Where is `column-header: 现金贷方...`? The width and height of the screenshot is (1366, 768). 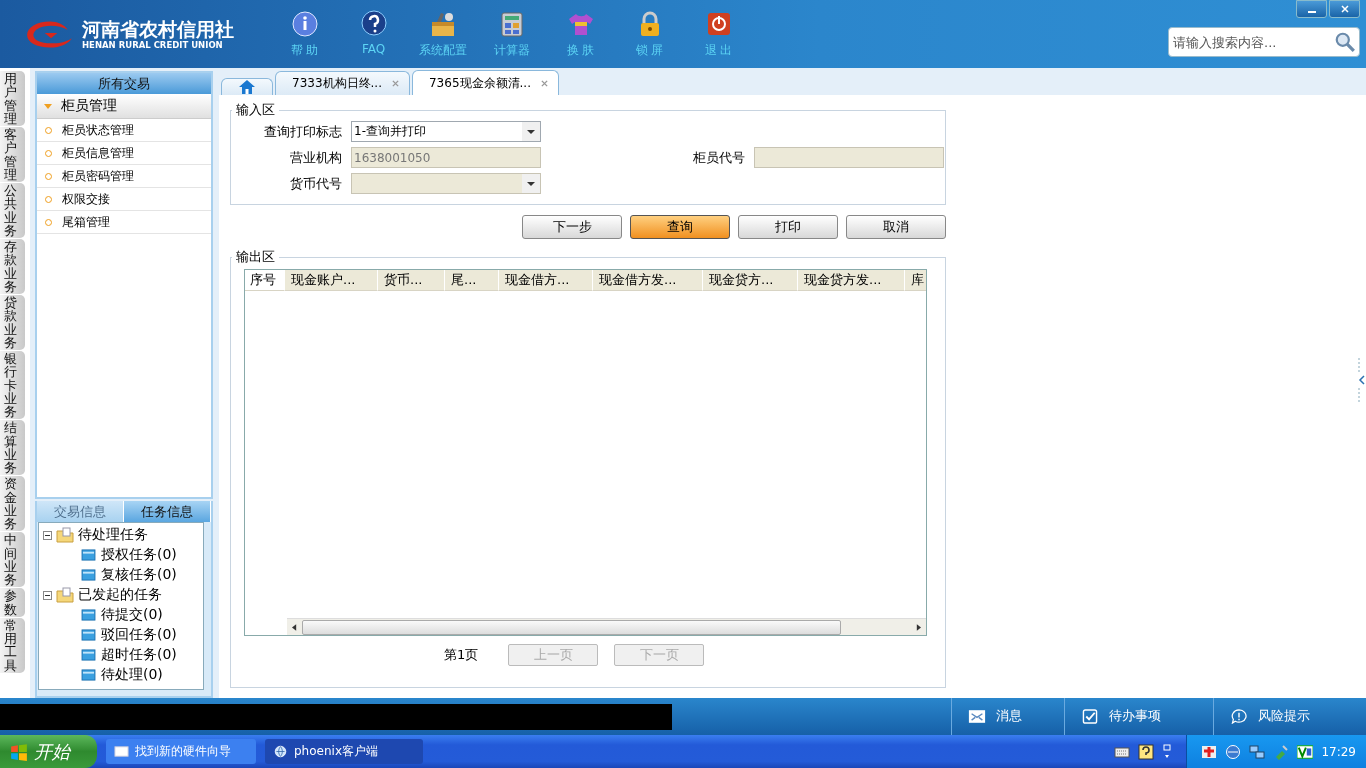
column-header: 现金贷方... is located at coordinates (750, 280).